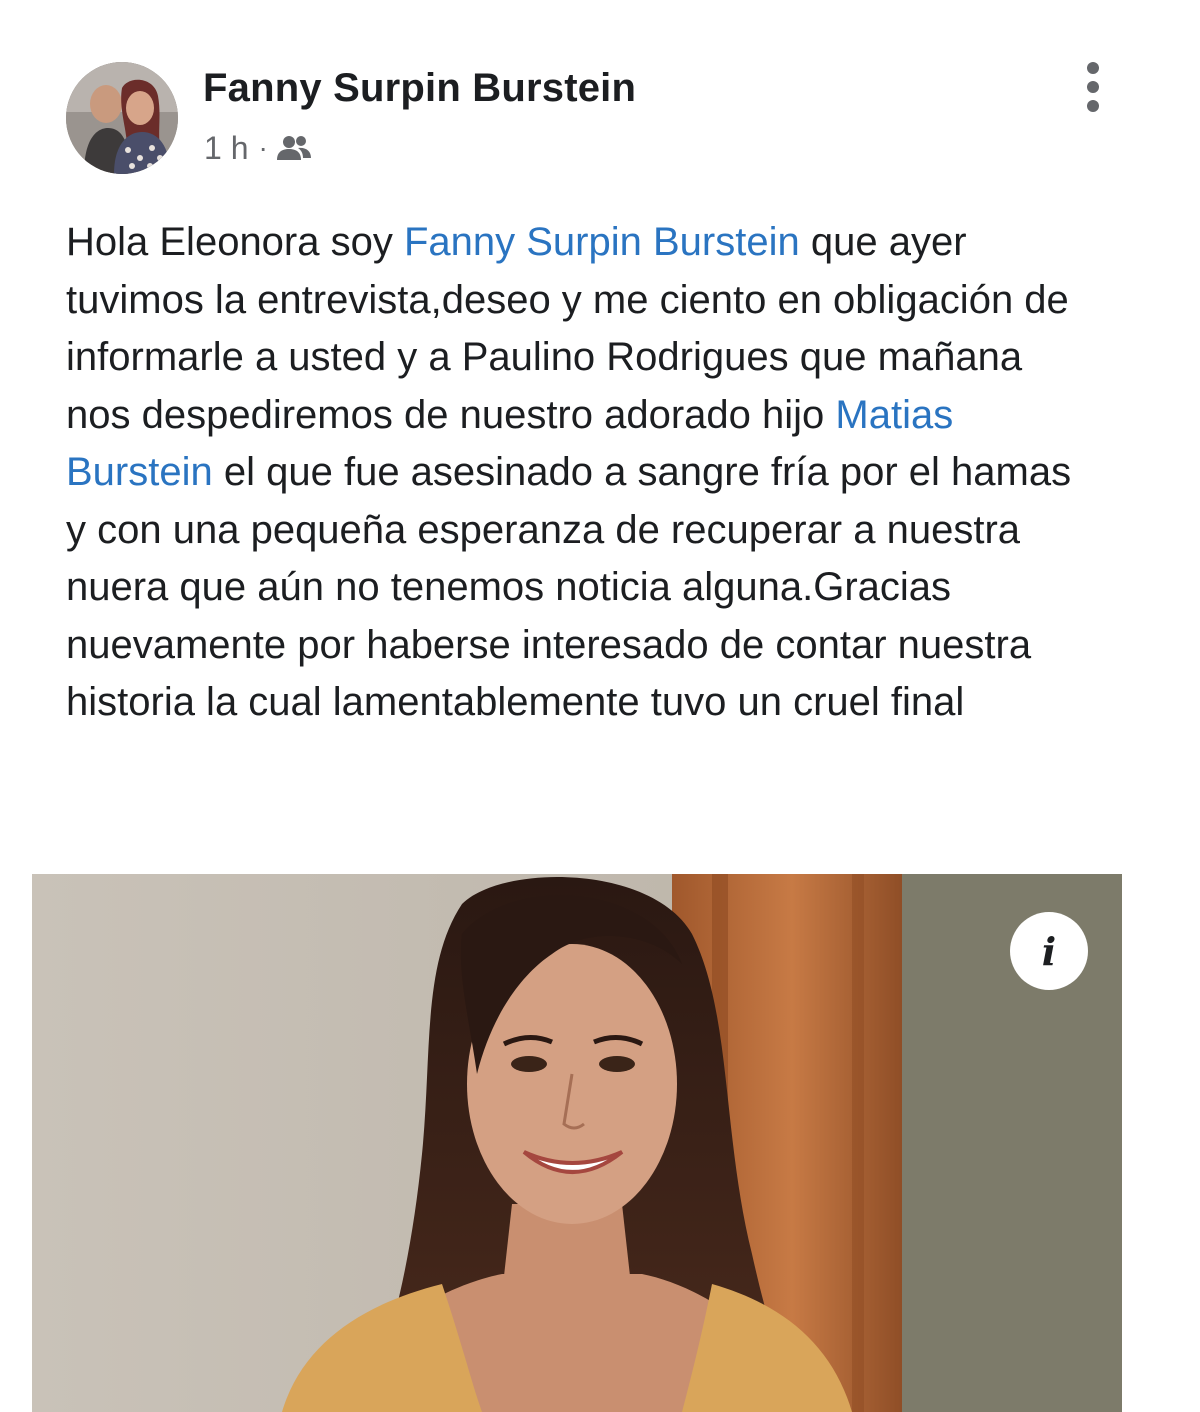 This screenshot has width=1200, height=1412. Describe the element at coordinates (419, 88) in the screenshot. I see `author-name: Fanny Surpin Burstein` at that location.